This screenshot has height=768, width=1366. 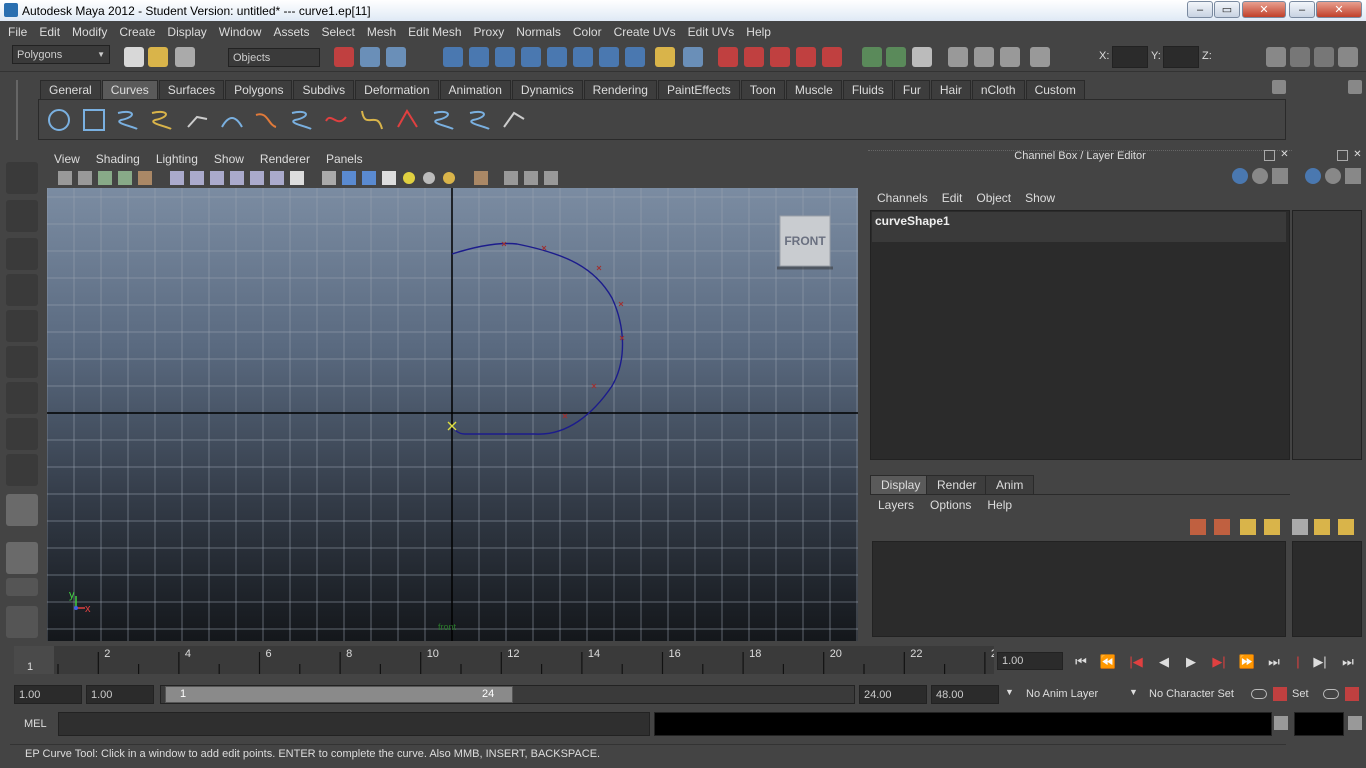 What do you see at coordinates (134, 57) in the screenshot?
I see `new-scene-icon` at bounding box center [134, 57].